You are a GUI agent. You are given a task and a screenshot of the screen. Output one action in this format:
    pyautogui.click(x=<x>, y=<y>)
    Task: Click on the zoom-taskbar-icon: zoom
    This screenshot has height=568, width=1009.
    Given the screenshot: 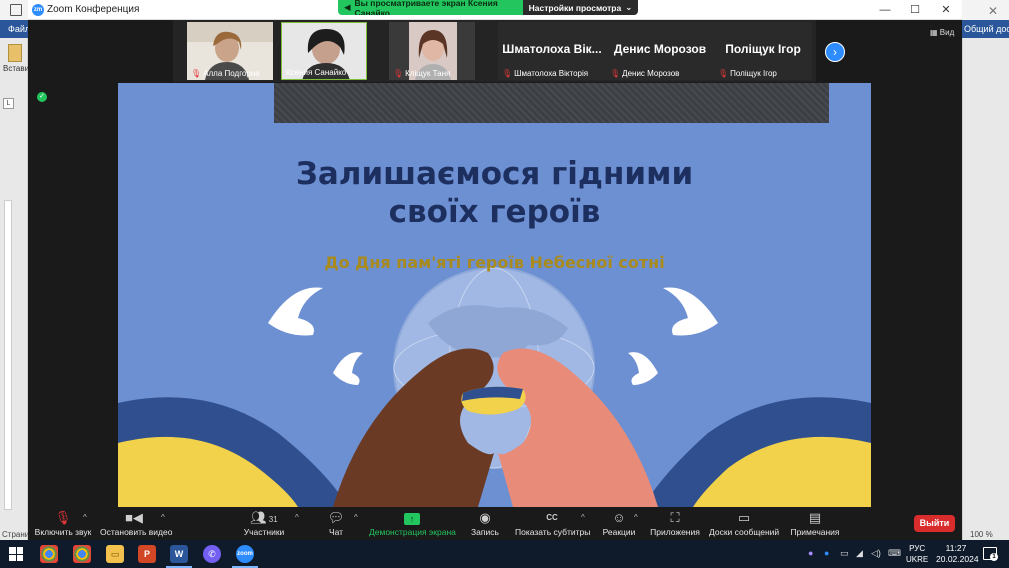 What is the action you would take?
    pyautogui.click(x=245, y=554)
    